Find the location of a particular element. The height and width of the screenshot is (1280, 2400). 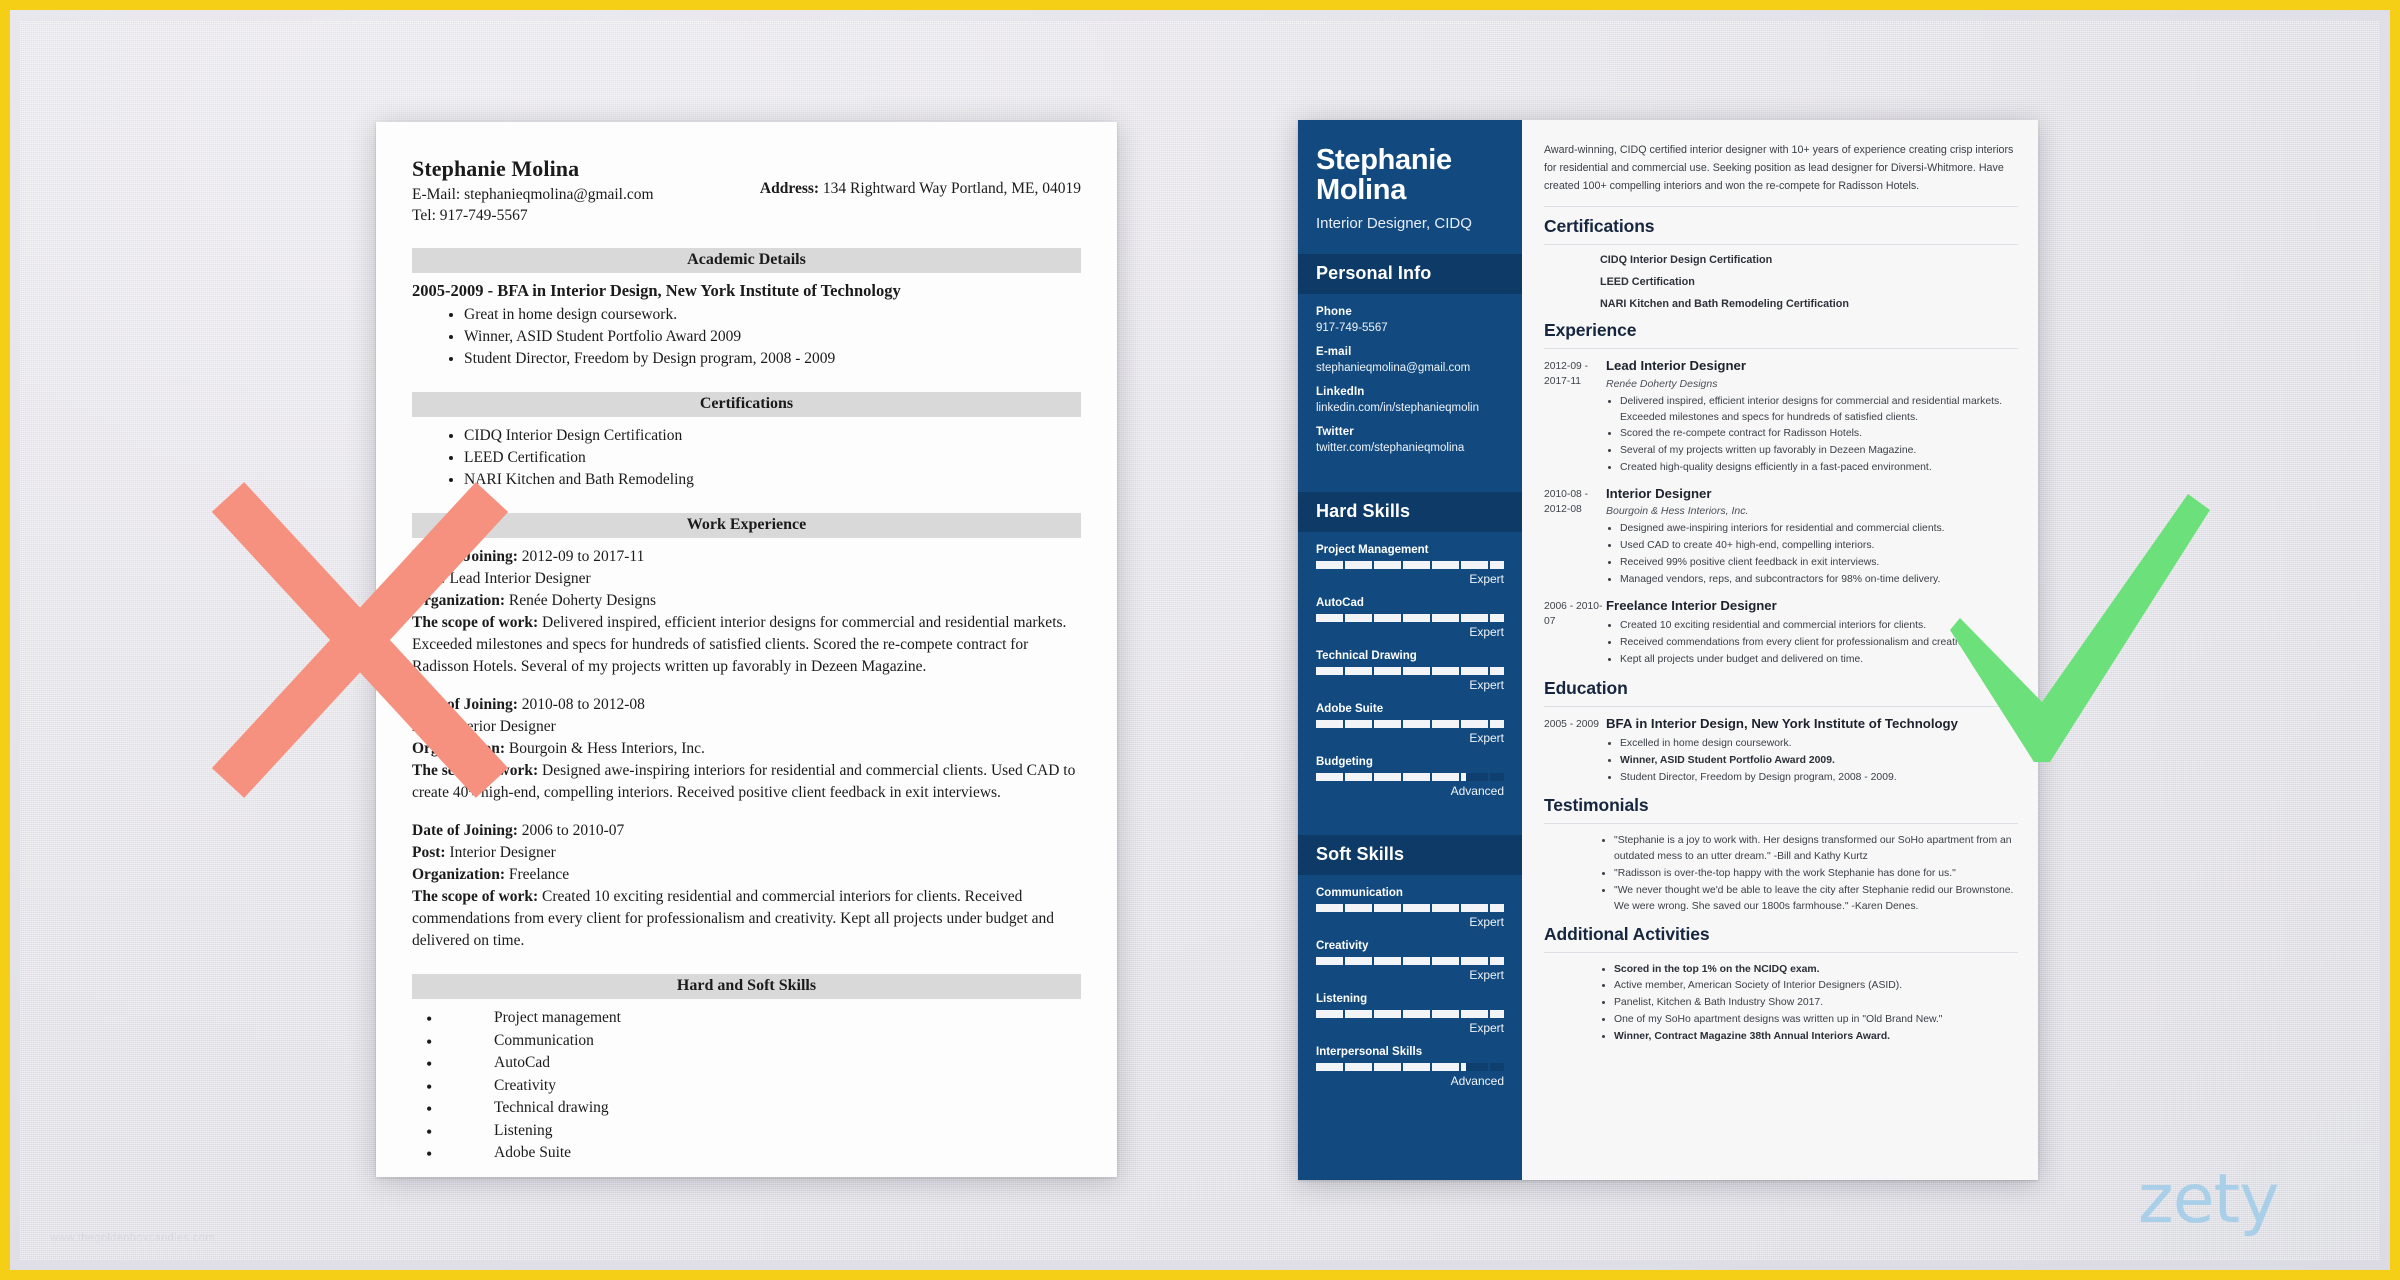

skill-name: Listening is located at coordinates (1342, 998).